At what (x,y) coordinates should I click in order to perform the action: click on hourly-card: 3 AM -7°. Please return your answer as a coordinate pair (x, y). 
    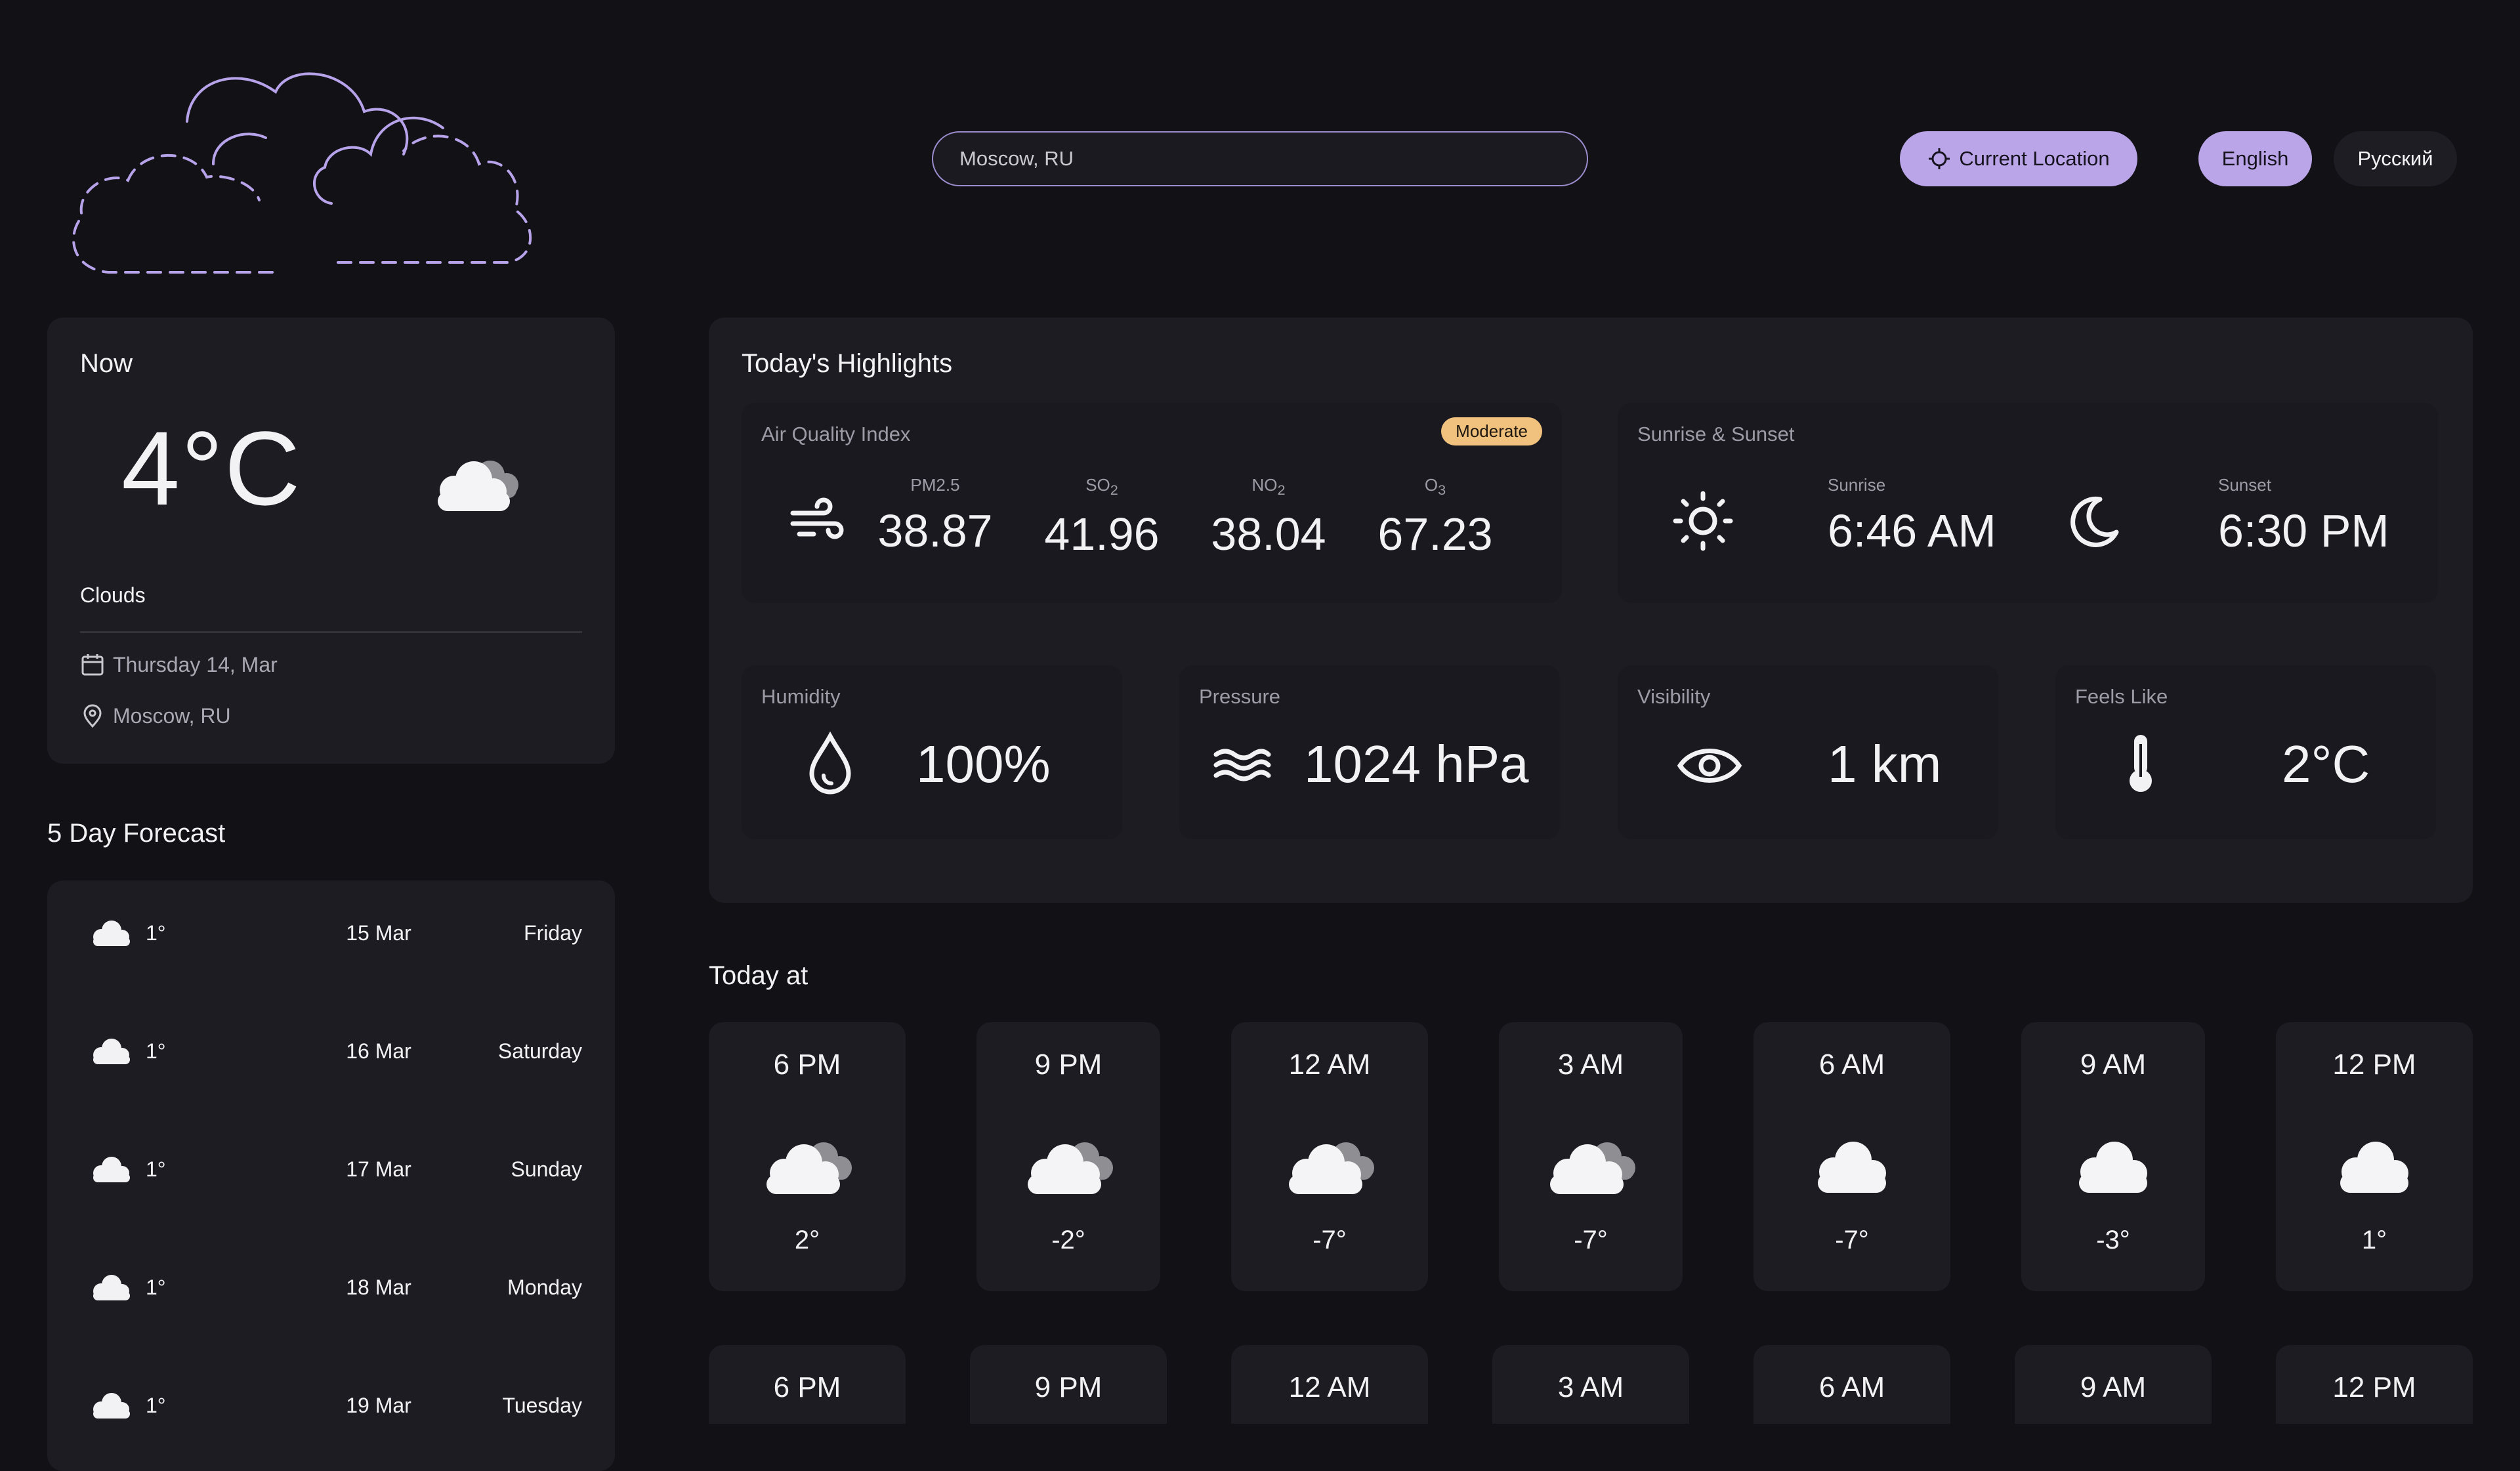
    Looking at the image, I should click on (1591, 1156).